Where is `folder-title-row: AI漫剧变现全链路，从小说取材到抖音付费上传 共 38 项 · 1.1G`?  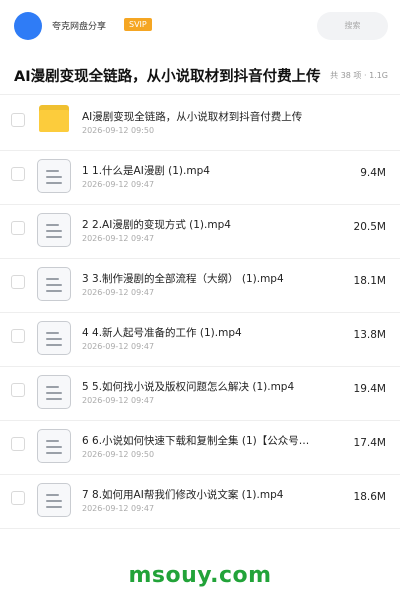 folder-title-row: AI漫剧变现全链路，从小说取材到抖音付费上传 共 38 项 · 1.1G is located at coordinates (200, 75).